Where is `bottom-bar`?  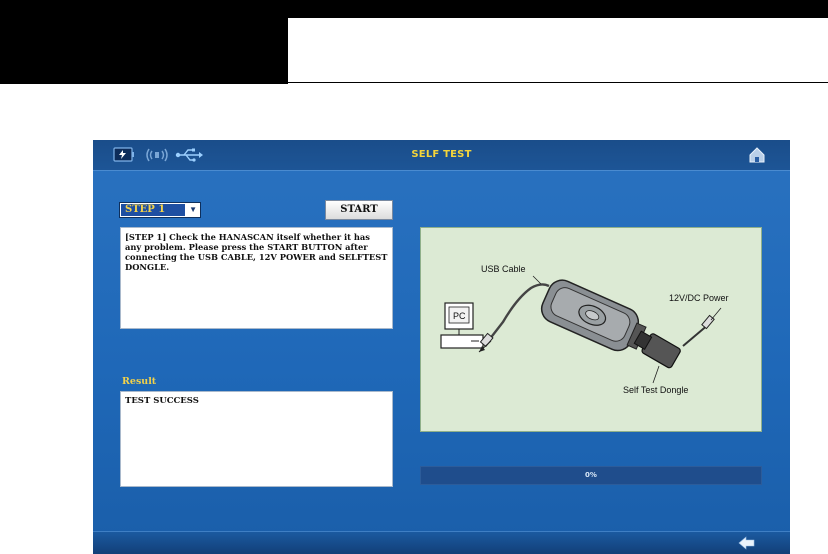
bottom-bar is located at coordinates (441, 542).